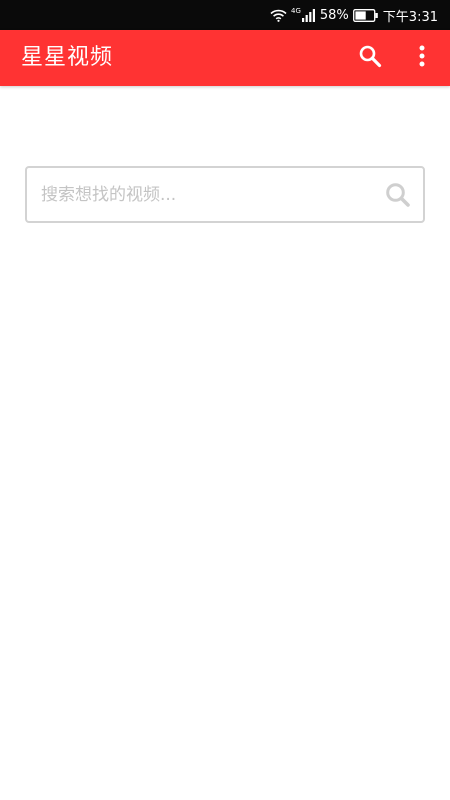 Image resolution: width=450 pixels, height=800 pixels. I want to click on search-button, so click(370, 58).